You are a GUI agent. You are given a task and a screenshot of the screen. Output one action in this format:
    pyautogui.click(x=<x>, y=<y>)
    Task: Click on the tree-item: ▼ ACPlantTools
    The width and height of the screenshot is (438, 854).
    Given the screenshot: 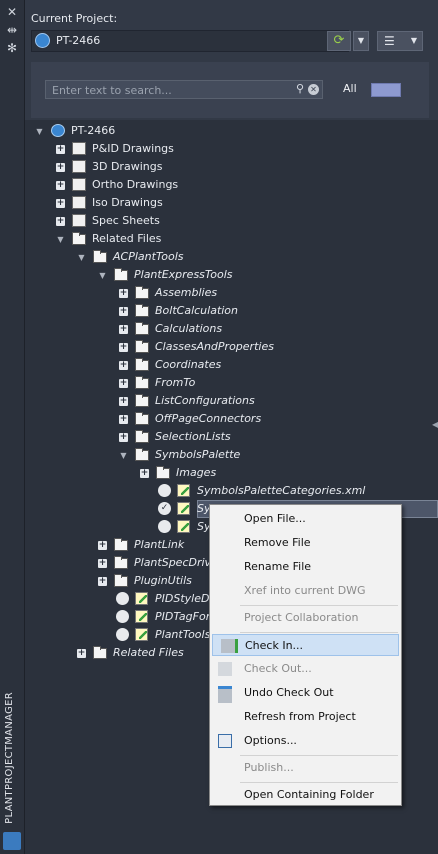 What is the action you would take?
    pyautogui.click(x=231, y=257)
    